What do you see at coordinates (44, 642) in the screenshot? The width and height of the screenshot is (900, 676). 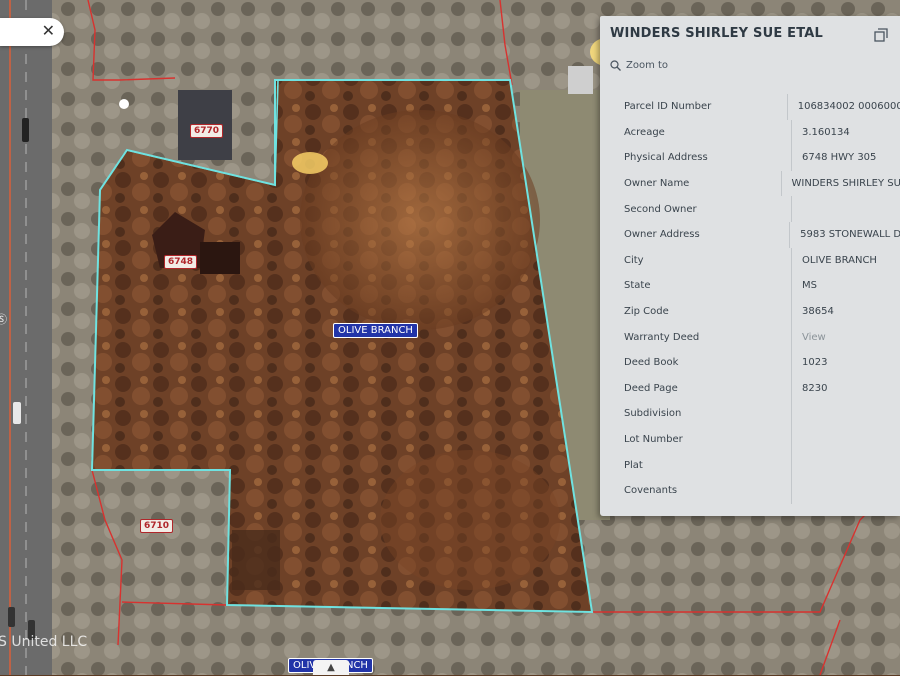 I see `watermark: S United LLC` at bounding box center [44, 642].